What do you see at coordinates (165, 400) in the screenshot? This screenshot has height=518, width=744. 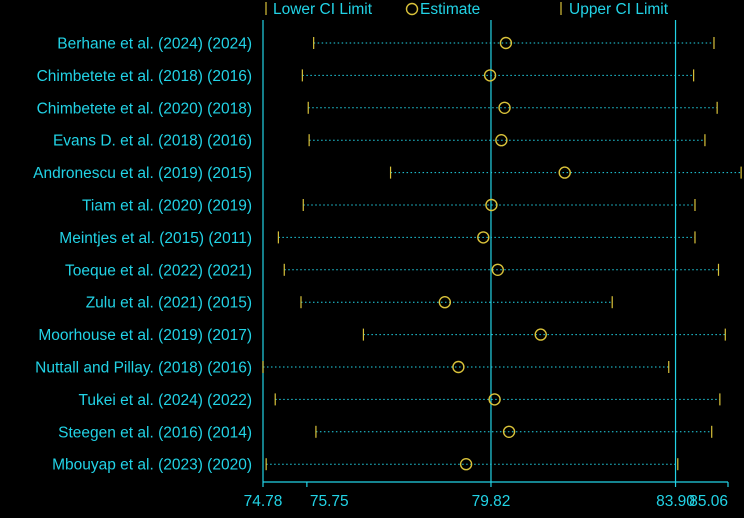 I see `study-label: Tukei et al. (2024) (2022)` at bounding box center [165, 400].